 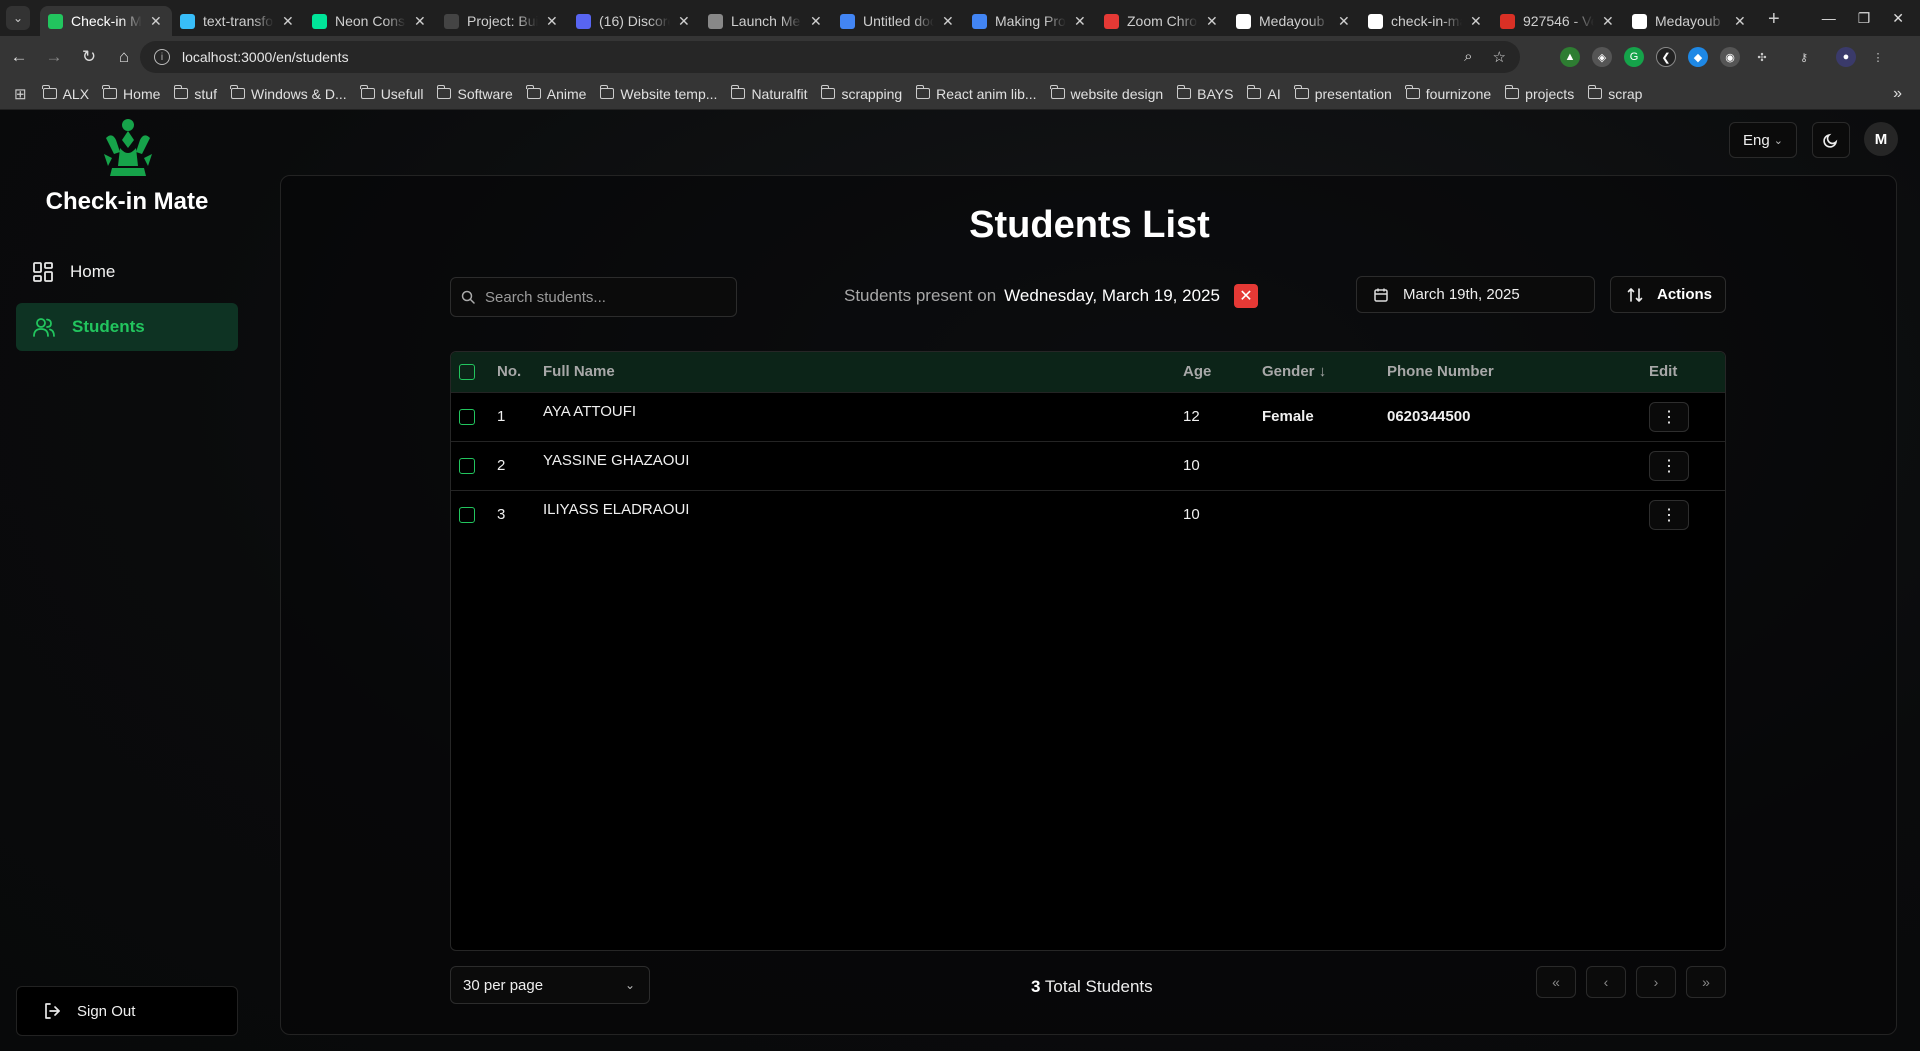 I want to click on tab-search-button: ⌄, so click(x=18, y=18).